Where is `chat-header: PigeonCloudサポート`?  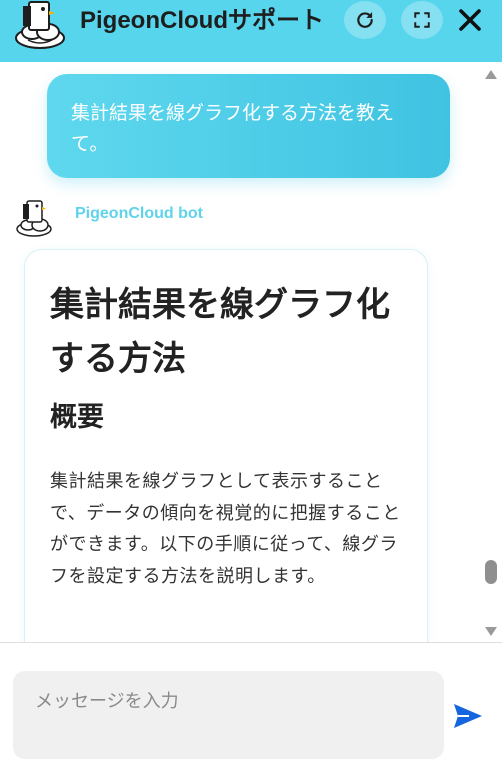 chat-header: PigeonCloudサポート is located at coordinates (251, 31).